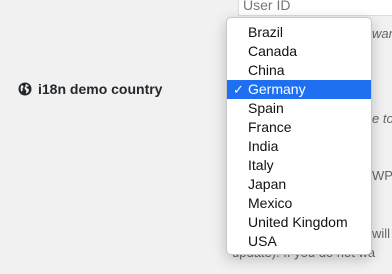 This screenshot has height=274, width=392. What do you see at coordinates (266, 108) in the screenshot?
I see `country-option-label: Spain` at bounding box center [266, 108].